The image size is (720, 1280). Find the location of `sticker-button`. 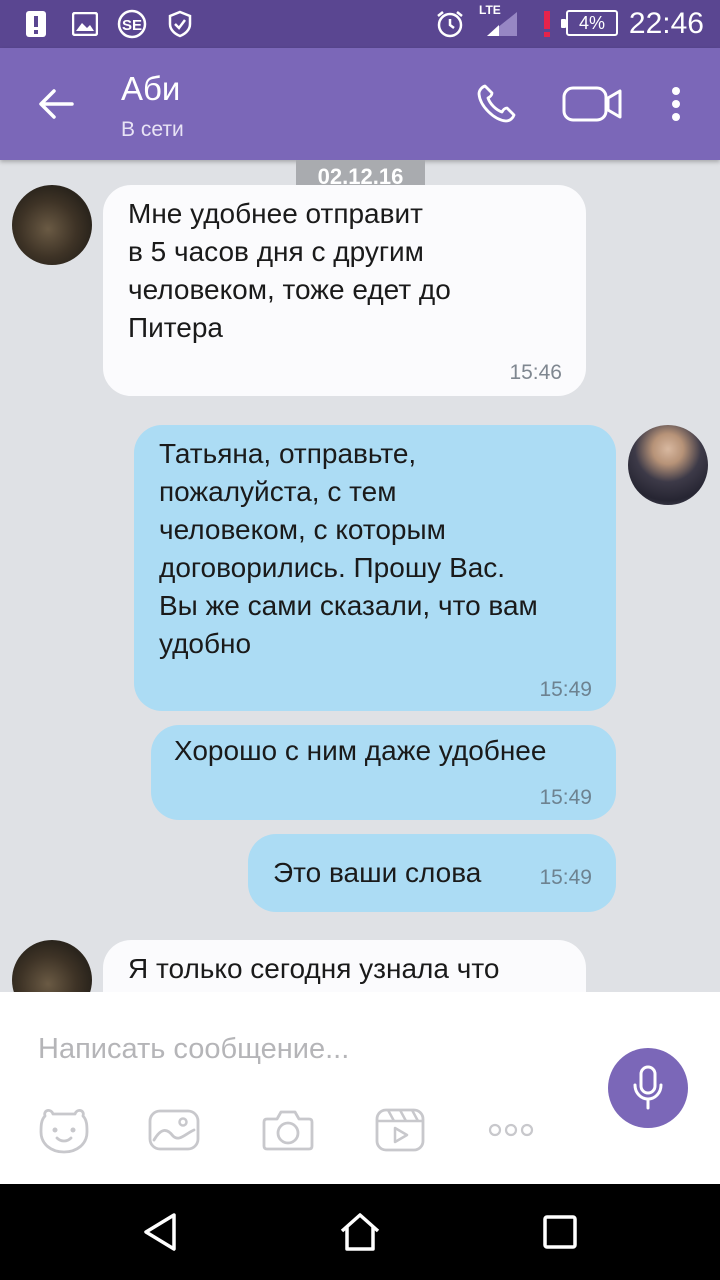

sticker-button is located at coordinates (64, 1130).